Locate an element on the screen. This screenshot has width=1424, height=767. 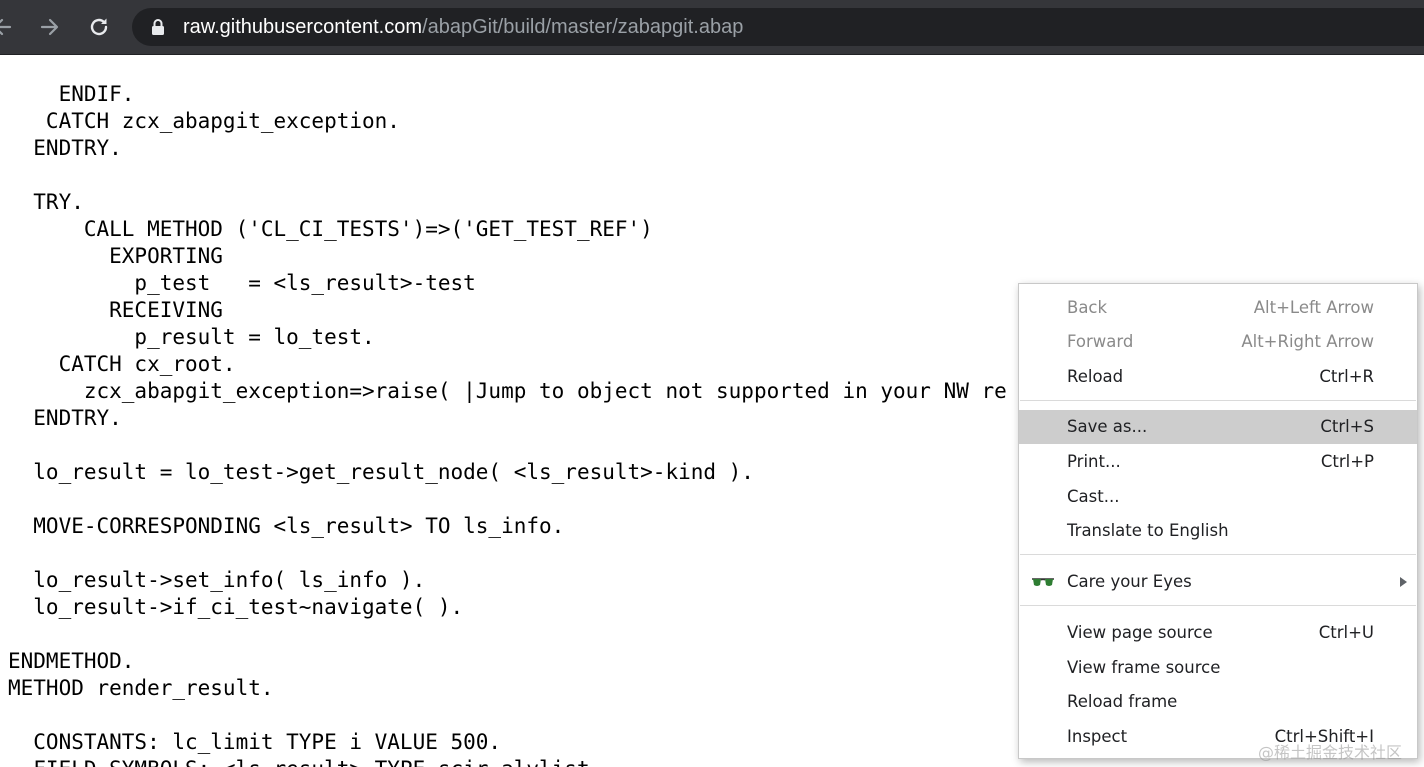
menu-item-label: Reload frame is located at coordinates (1122, 701).